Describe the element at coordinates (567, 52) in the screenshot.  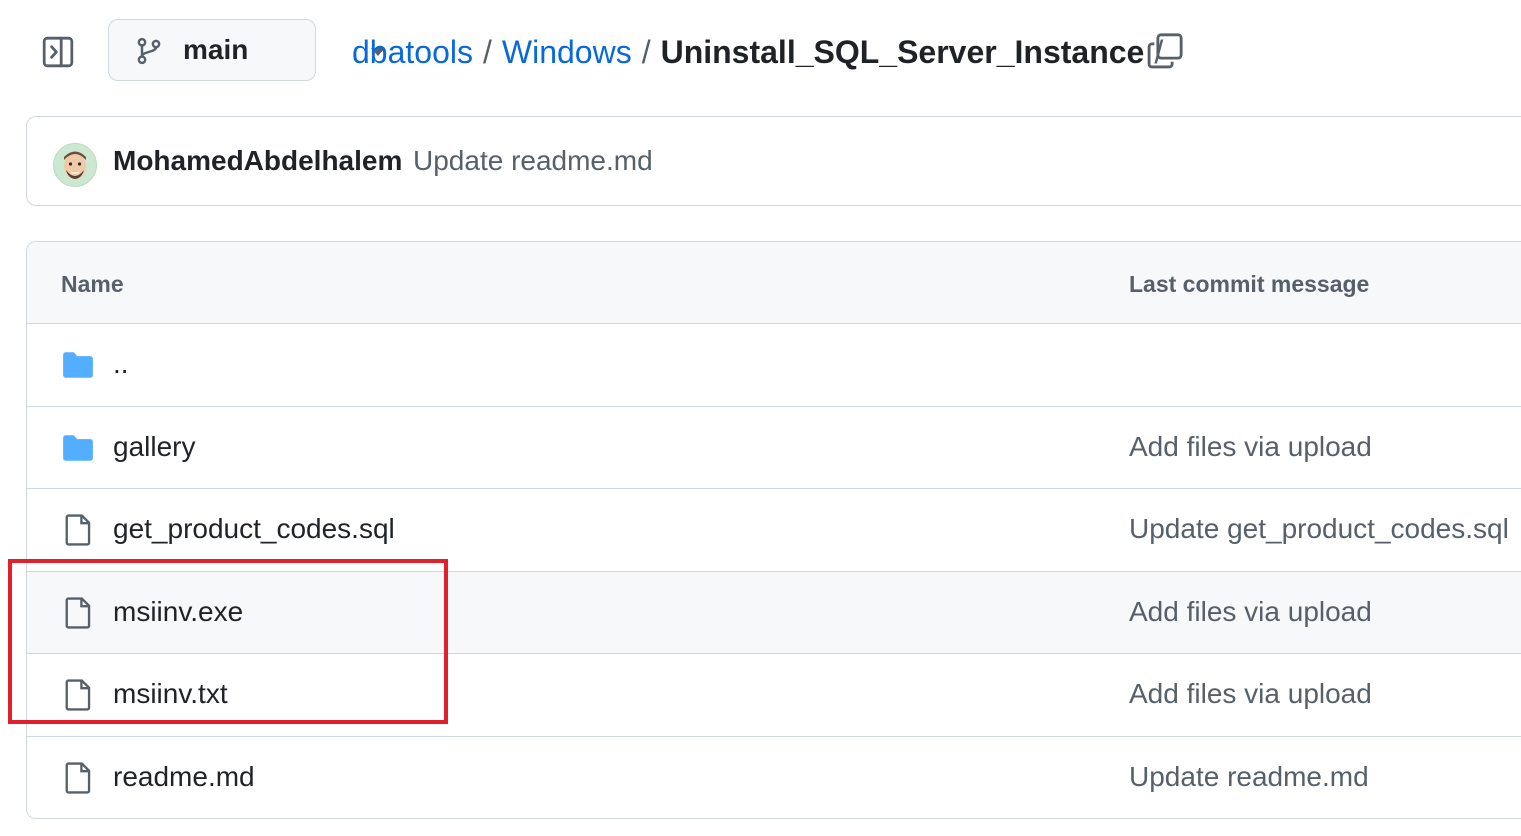
I see `breadcrumb-item-windows: Windows` at that location.